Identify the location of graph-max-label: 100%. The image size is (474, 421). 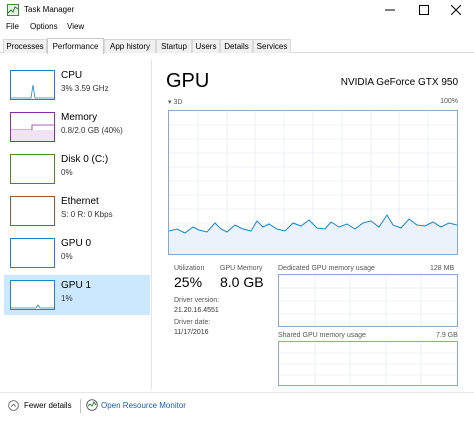
(449, 101).